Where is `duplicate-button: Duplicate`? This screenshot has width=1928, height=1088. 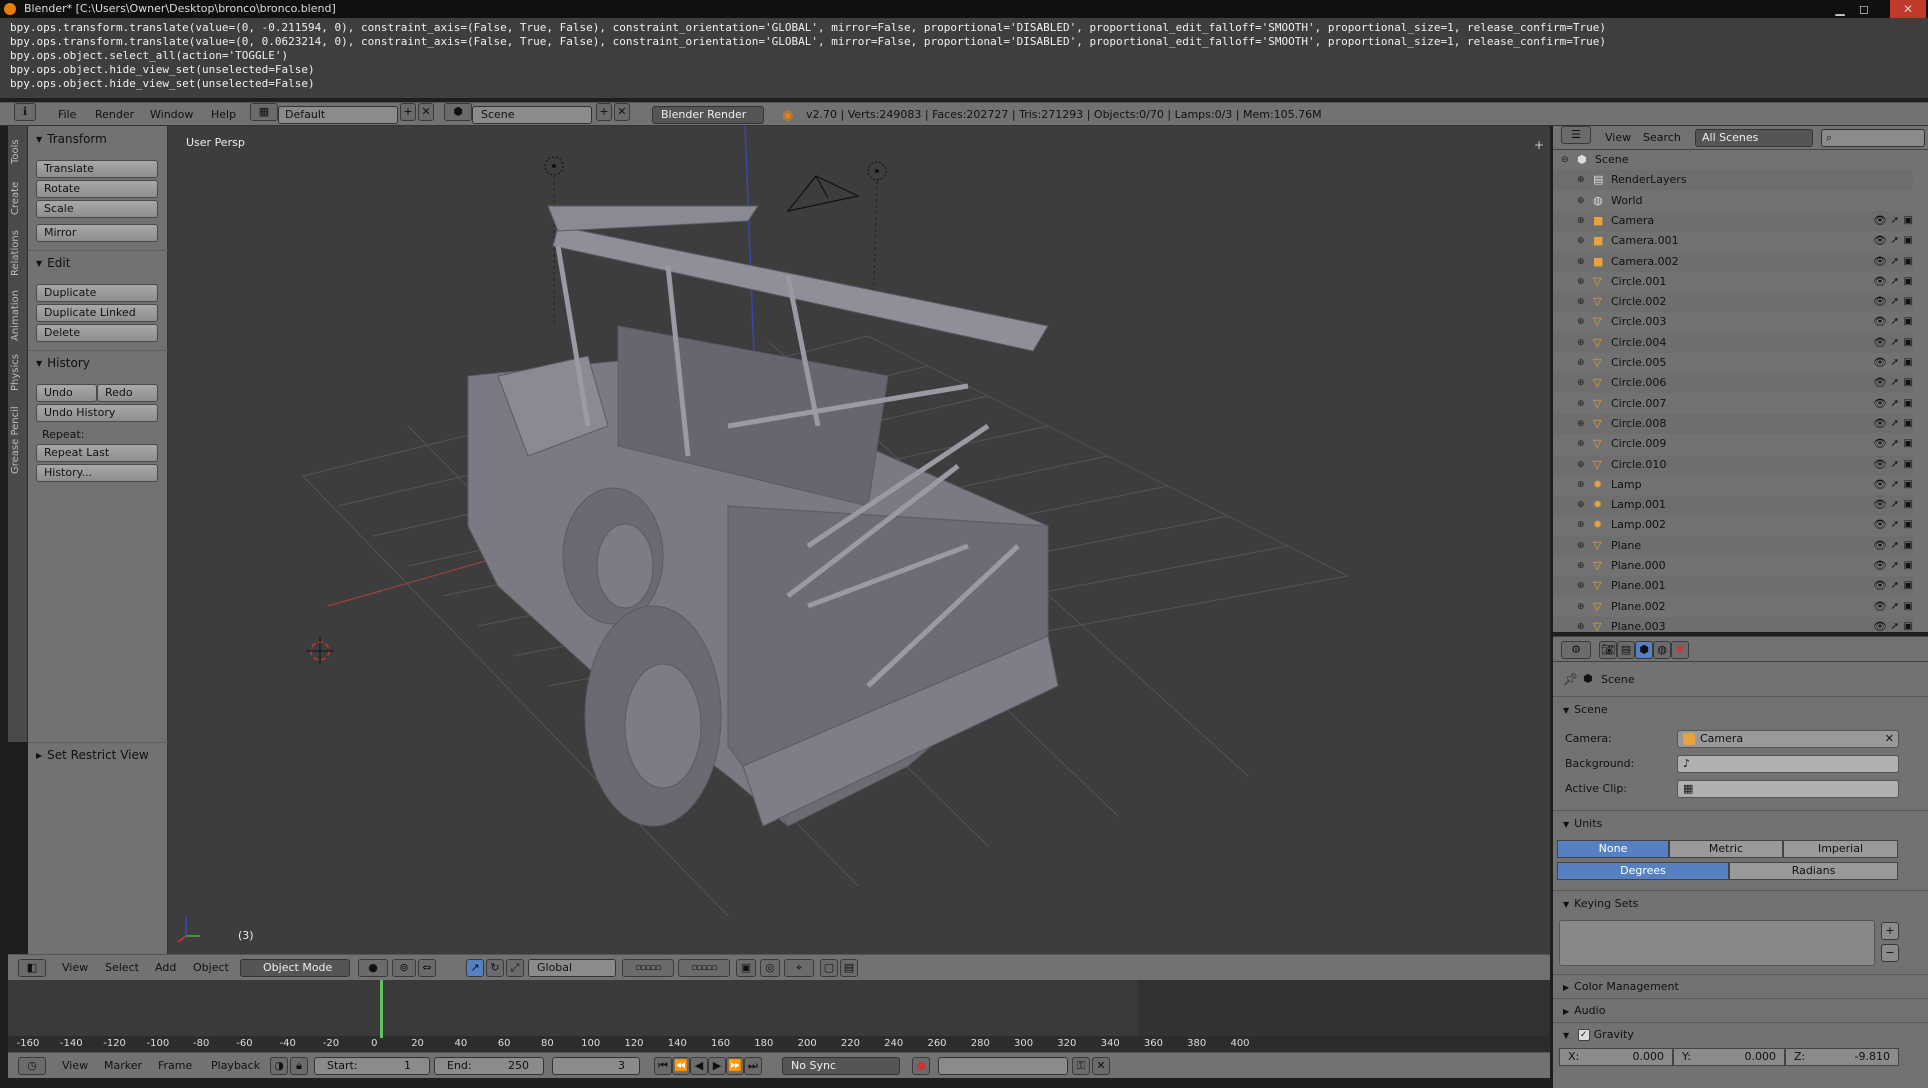 duplicate-button: Duplicate is located at coordinates (97, 293).